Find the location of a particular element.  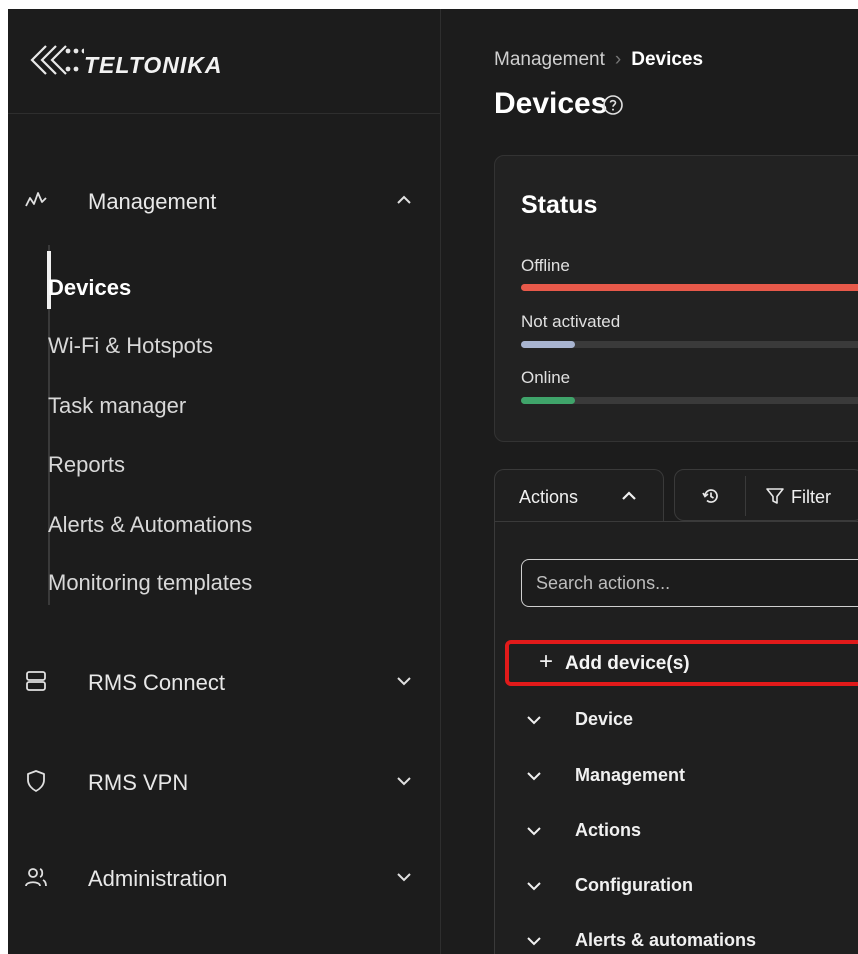

brand-name: TELTONIKA is located at coordinates (153, 65).